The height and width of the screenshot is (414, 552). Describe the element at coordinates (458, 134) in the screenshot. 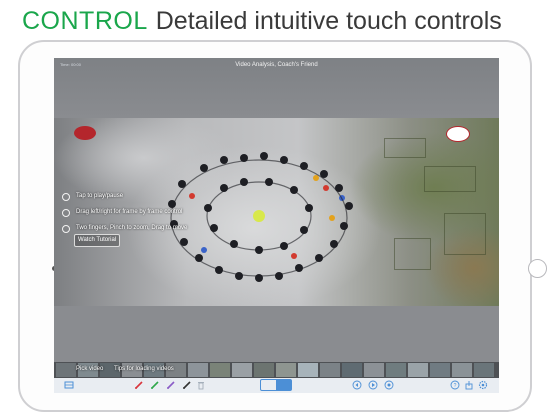

I see `club-logo-right` at that location.